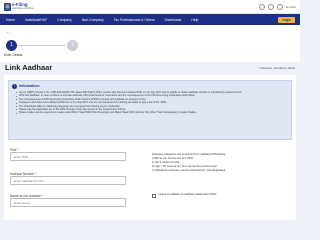 The width and height of the screenshot is (320, 240). I want to click on back-arrow-icon: ←, so click(8, 32).